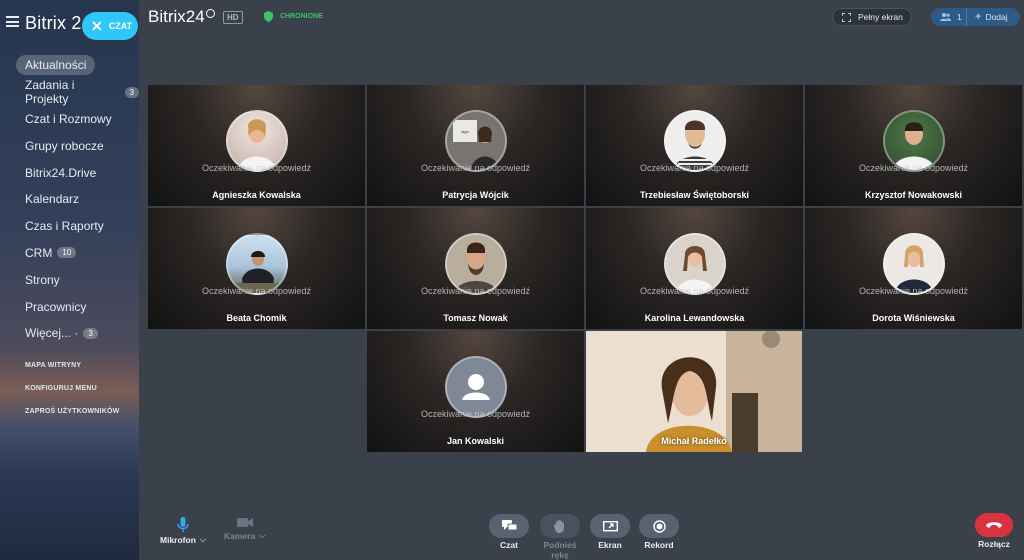  Describe the element at coordinates (244, 529) in the screenshot. I see `camera-control: Kamera ⌵` at that location.